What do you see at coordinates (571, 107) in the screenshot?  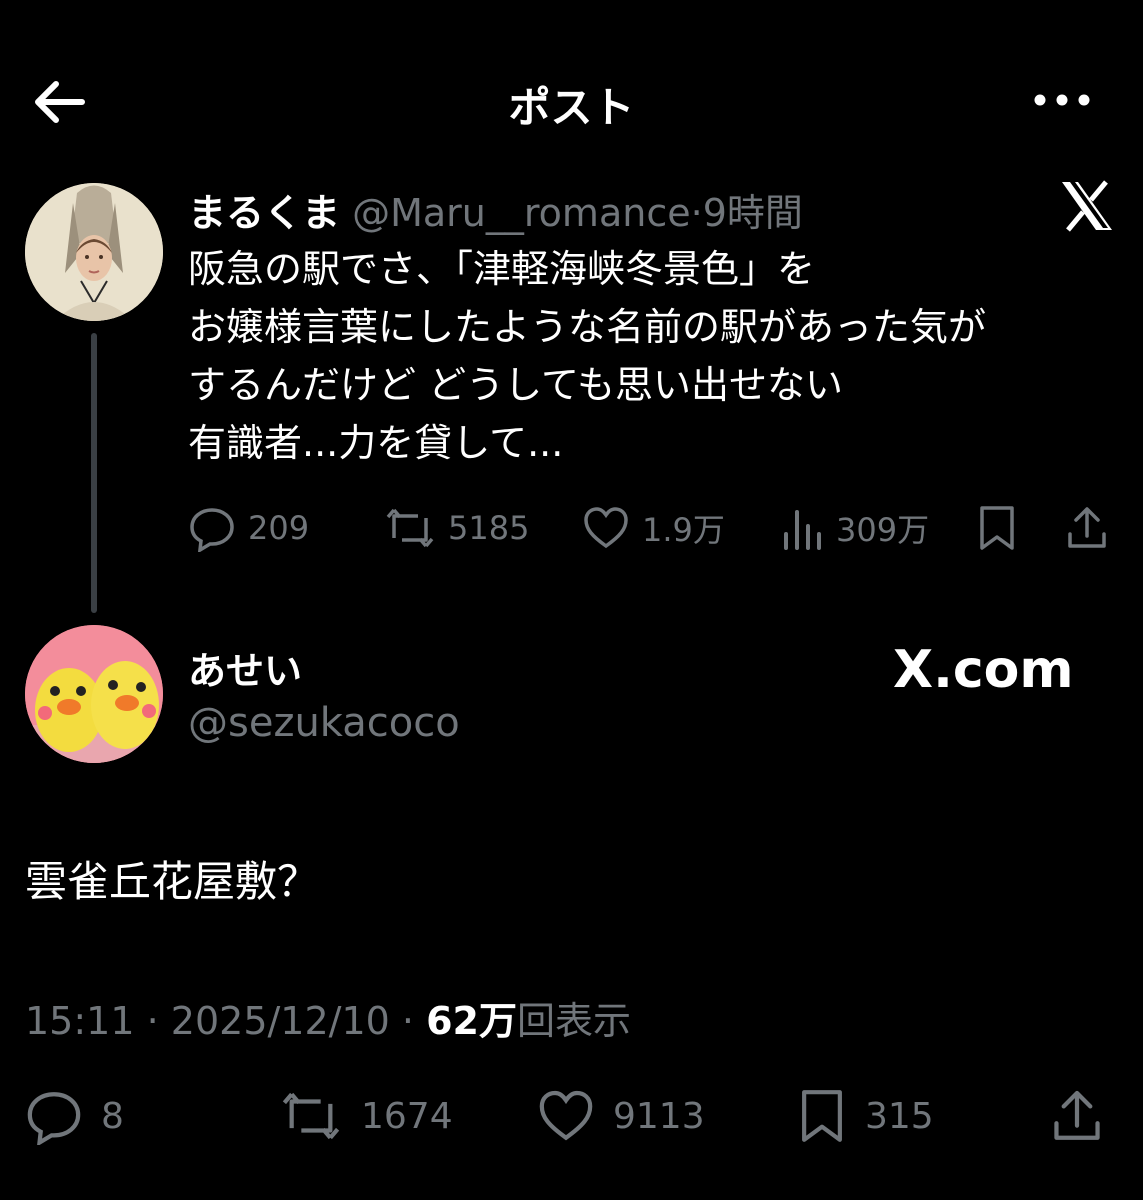 I see `page-title: ポスト` at bounding box center [571, 107].